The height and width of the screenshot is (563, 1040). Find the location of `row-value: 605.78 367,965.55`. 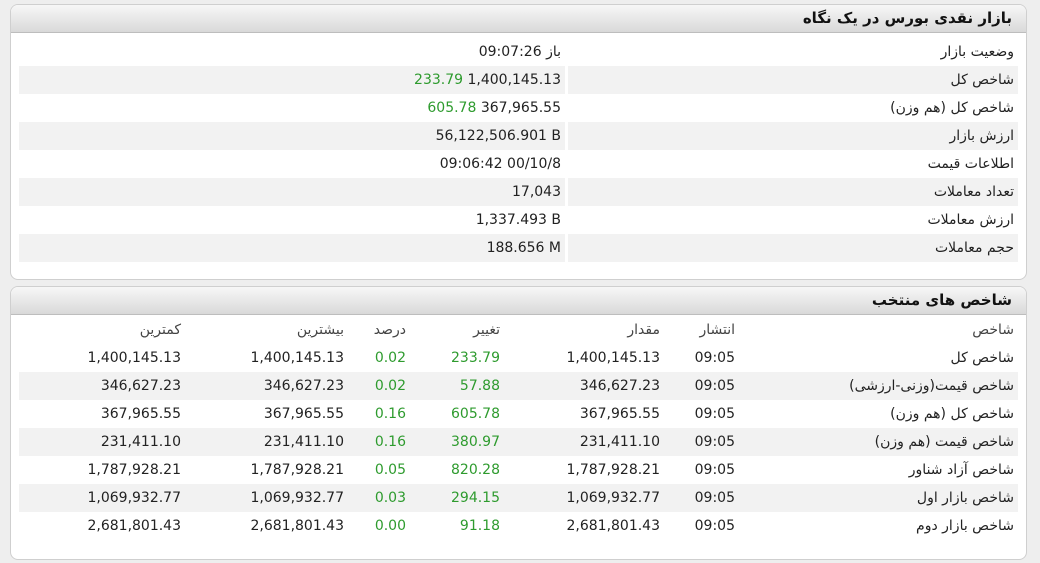

row-value: 605.78 367,965.55 is located at coordinates (415, 108).